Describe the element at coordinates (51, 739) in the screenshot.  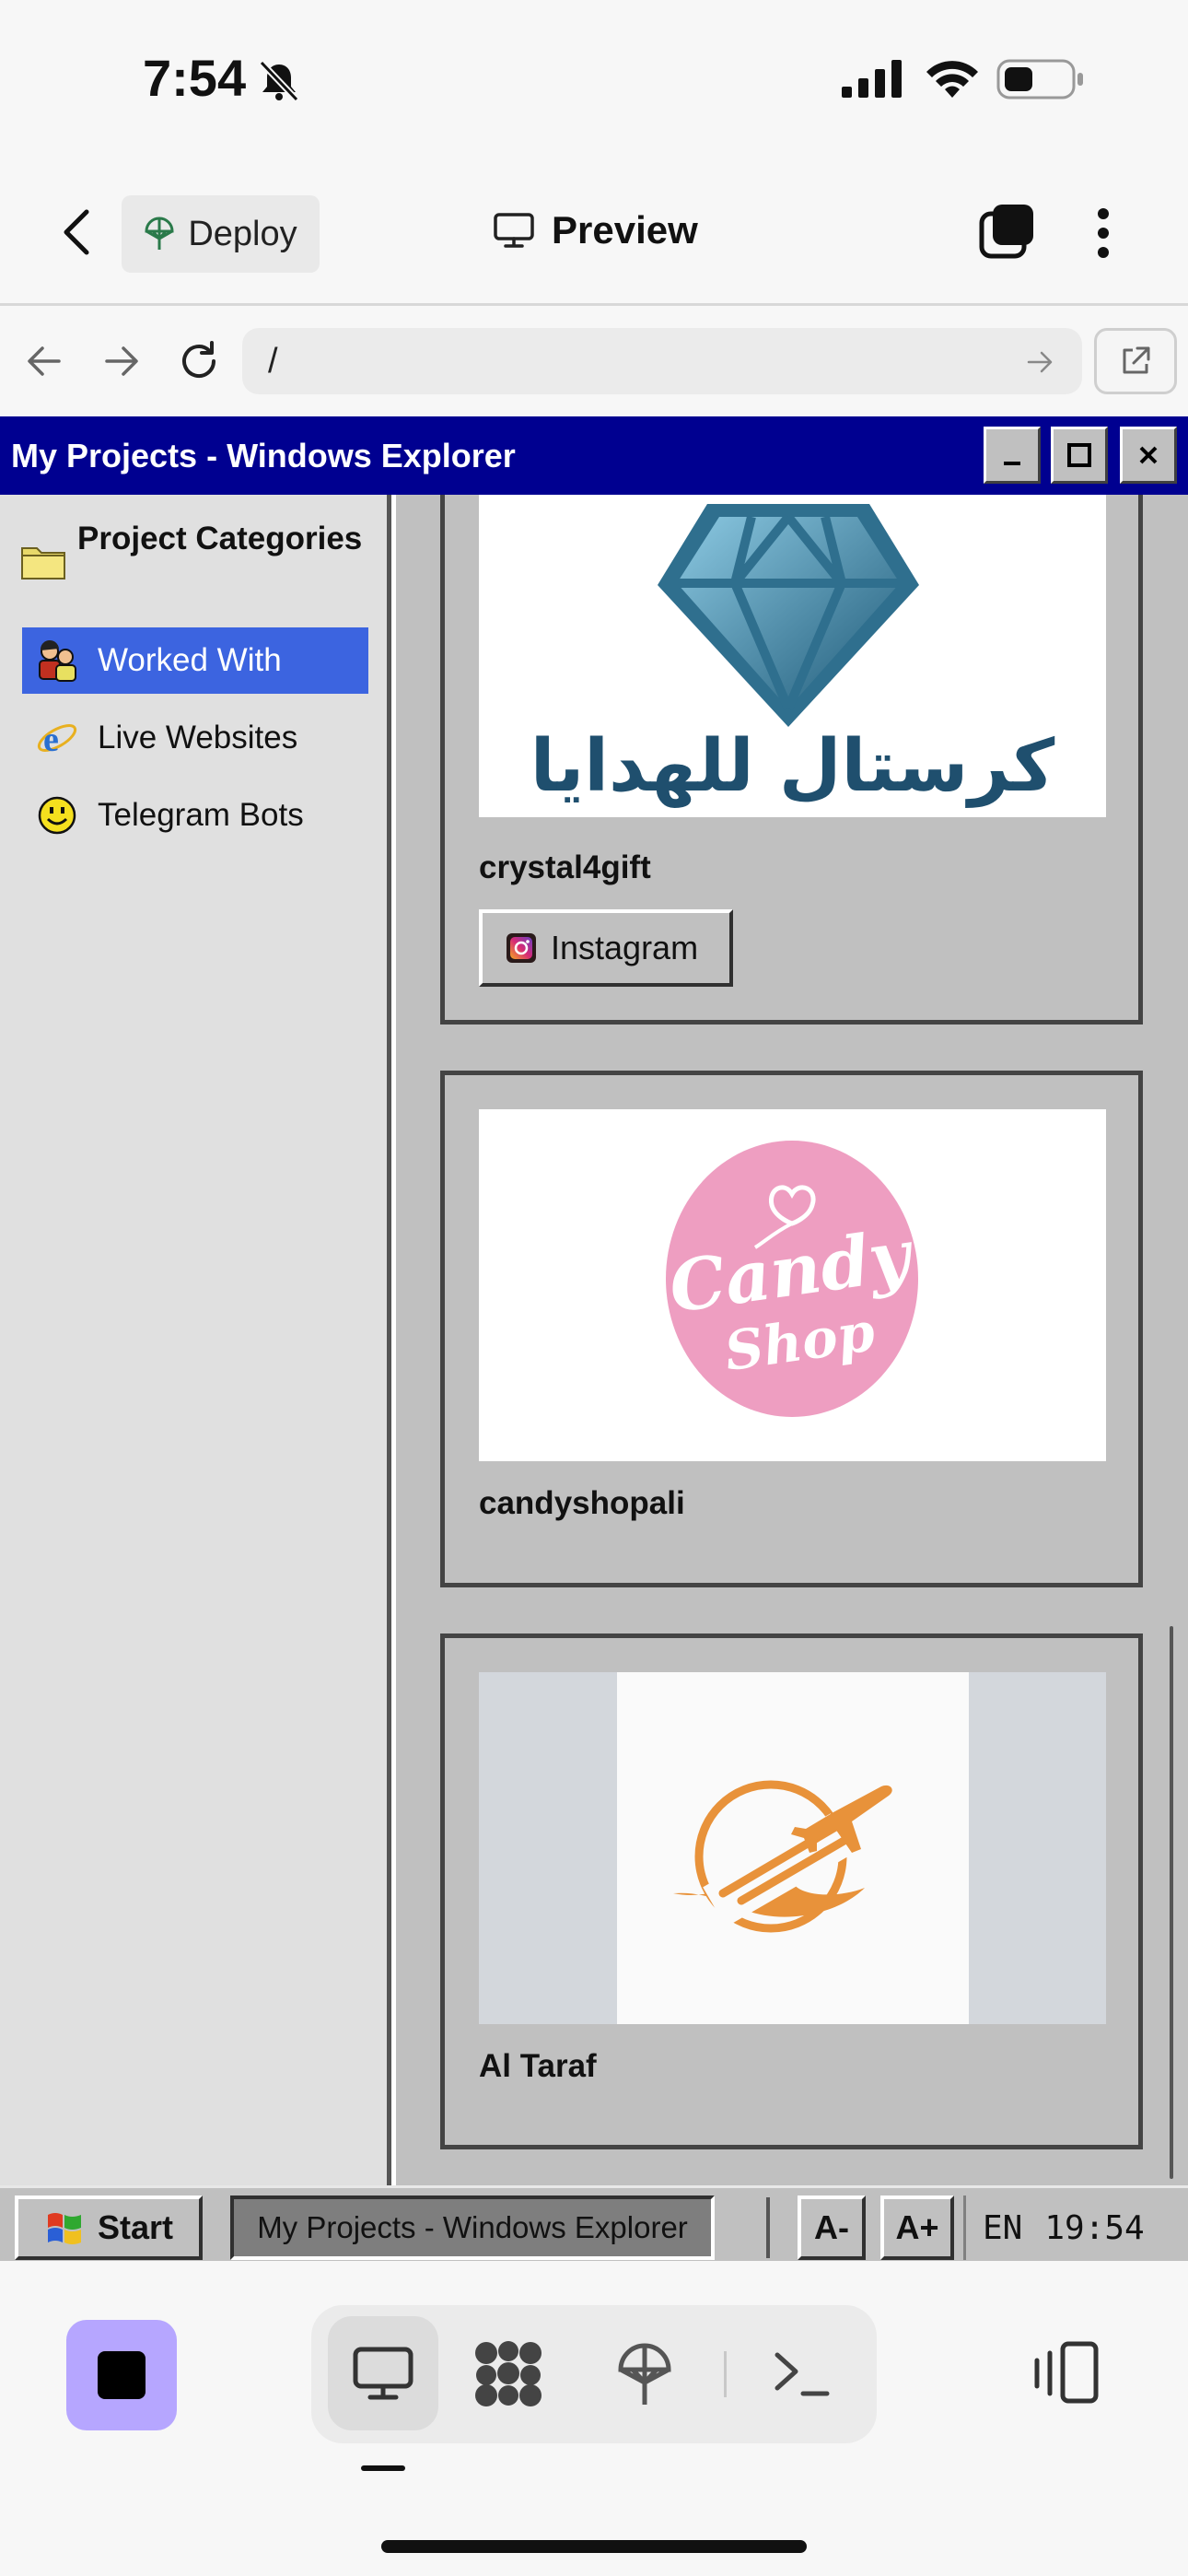
I see `svg-text: e` at that location.